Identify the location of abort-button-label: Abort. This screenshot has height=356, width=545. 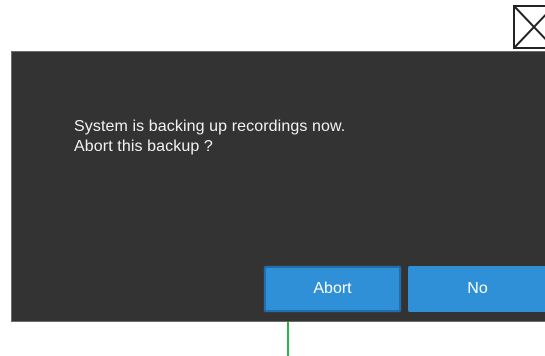
(332, 288).